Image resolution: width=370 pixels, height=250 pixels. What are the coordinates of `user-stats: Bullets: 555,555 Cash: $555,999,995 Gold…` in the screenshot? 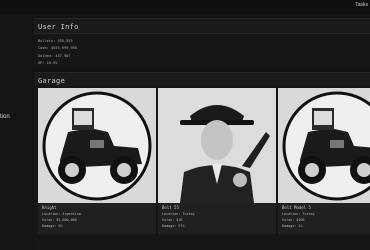 It's located at (57, 52).